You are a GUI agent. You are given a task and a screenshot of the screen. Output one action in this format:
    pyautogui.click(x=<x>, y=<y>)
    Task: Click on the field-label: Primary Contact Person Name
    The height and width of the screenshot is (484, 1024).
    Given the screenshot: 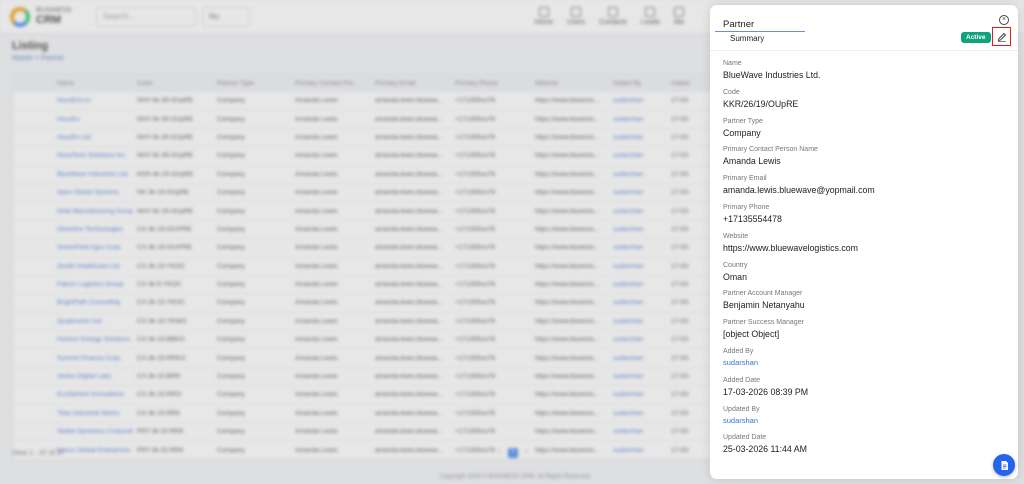 What is the action you would take?
    pyautogui.click(x=770, y=150)
    